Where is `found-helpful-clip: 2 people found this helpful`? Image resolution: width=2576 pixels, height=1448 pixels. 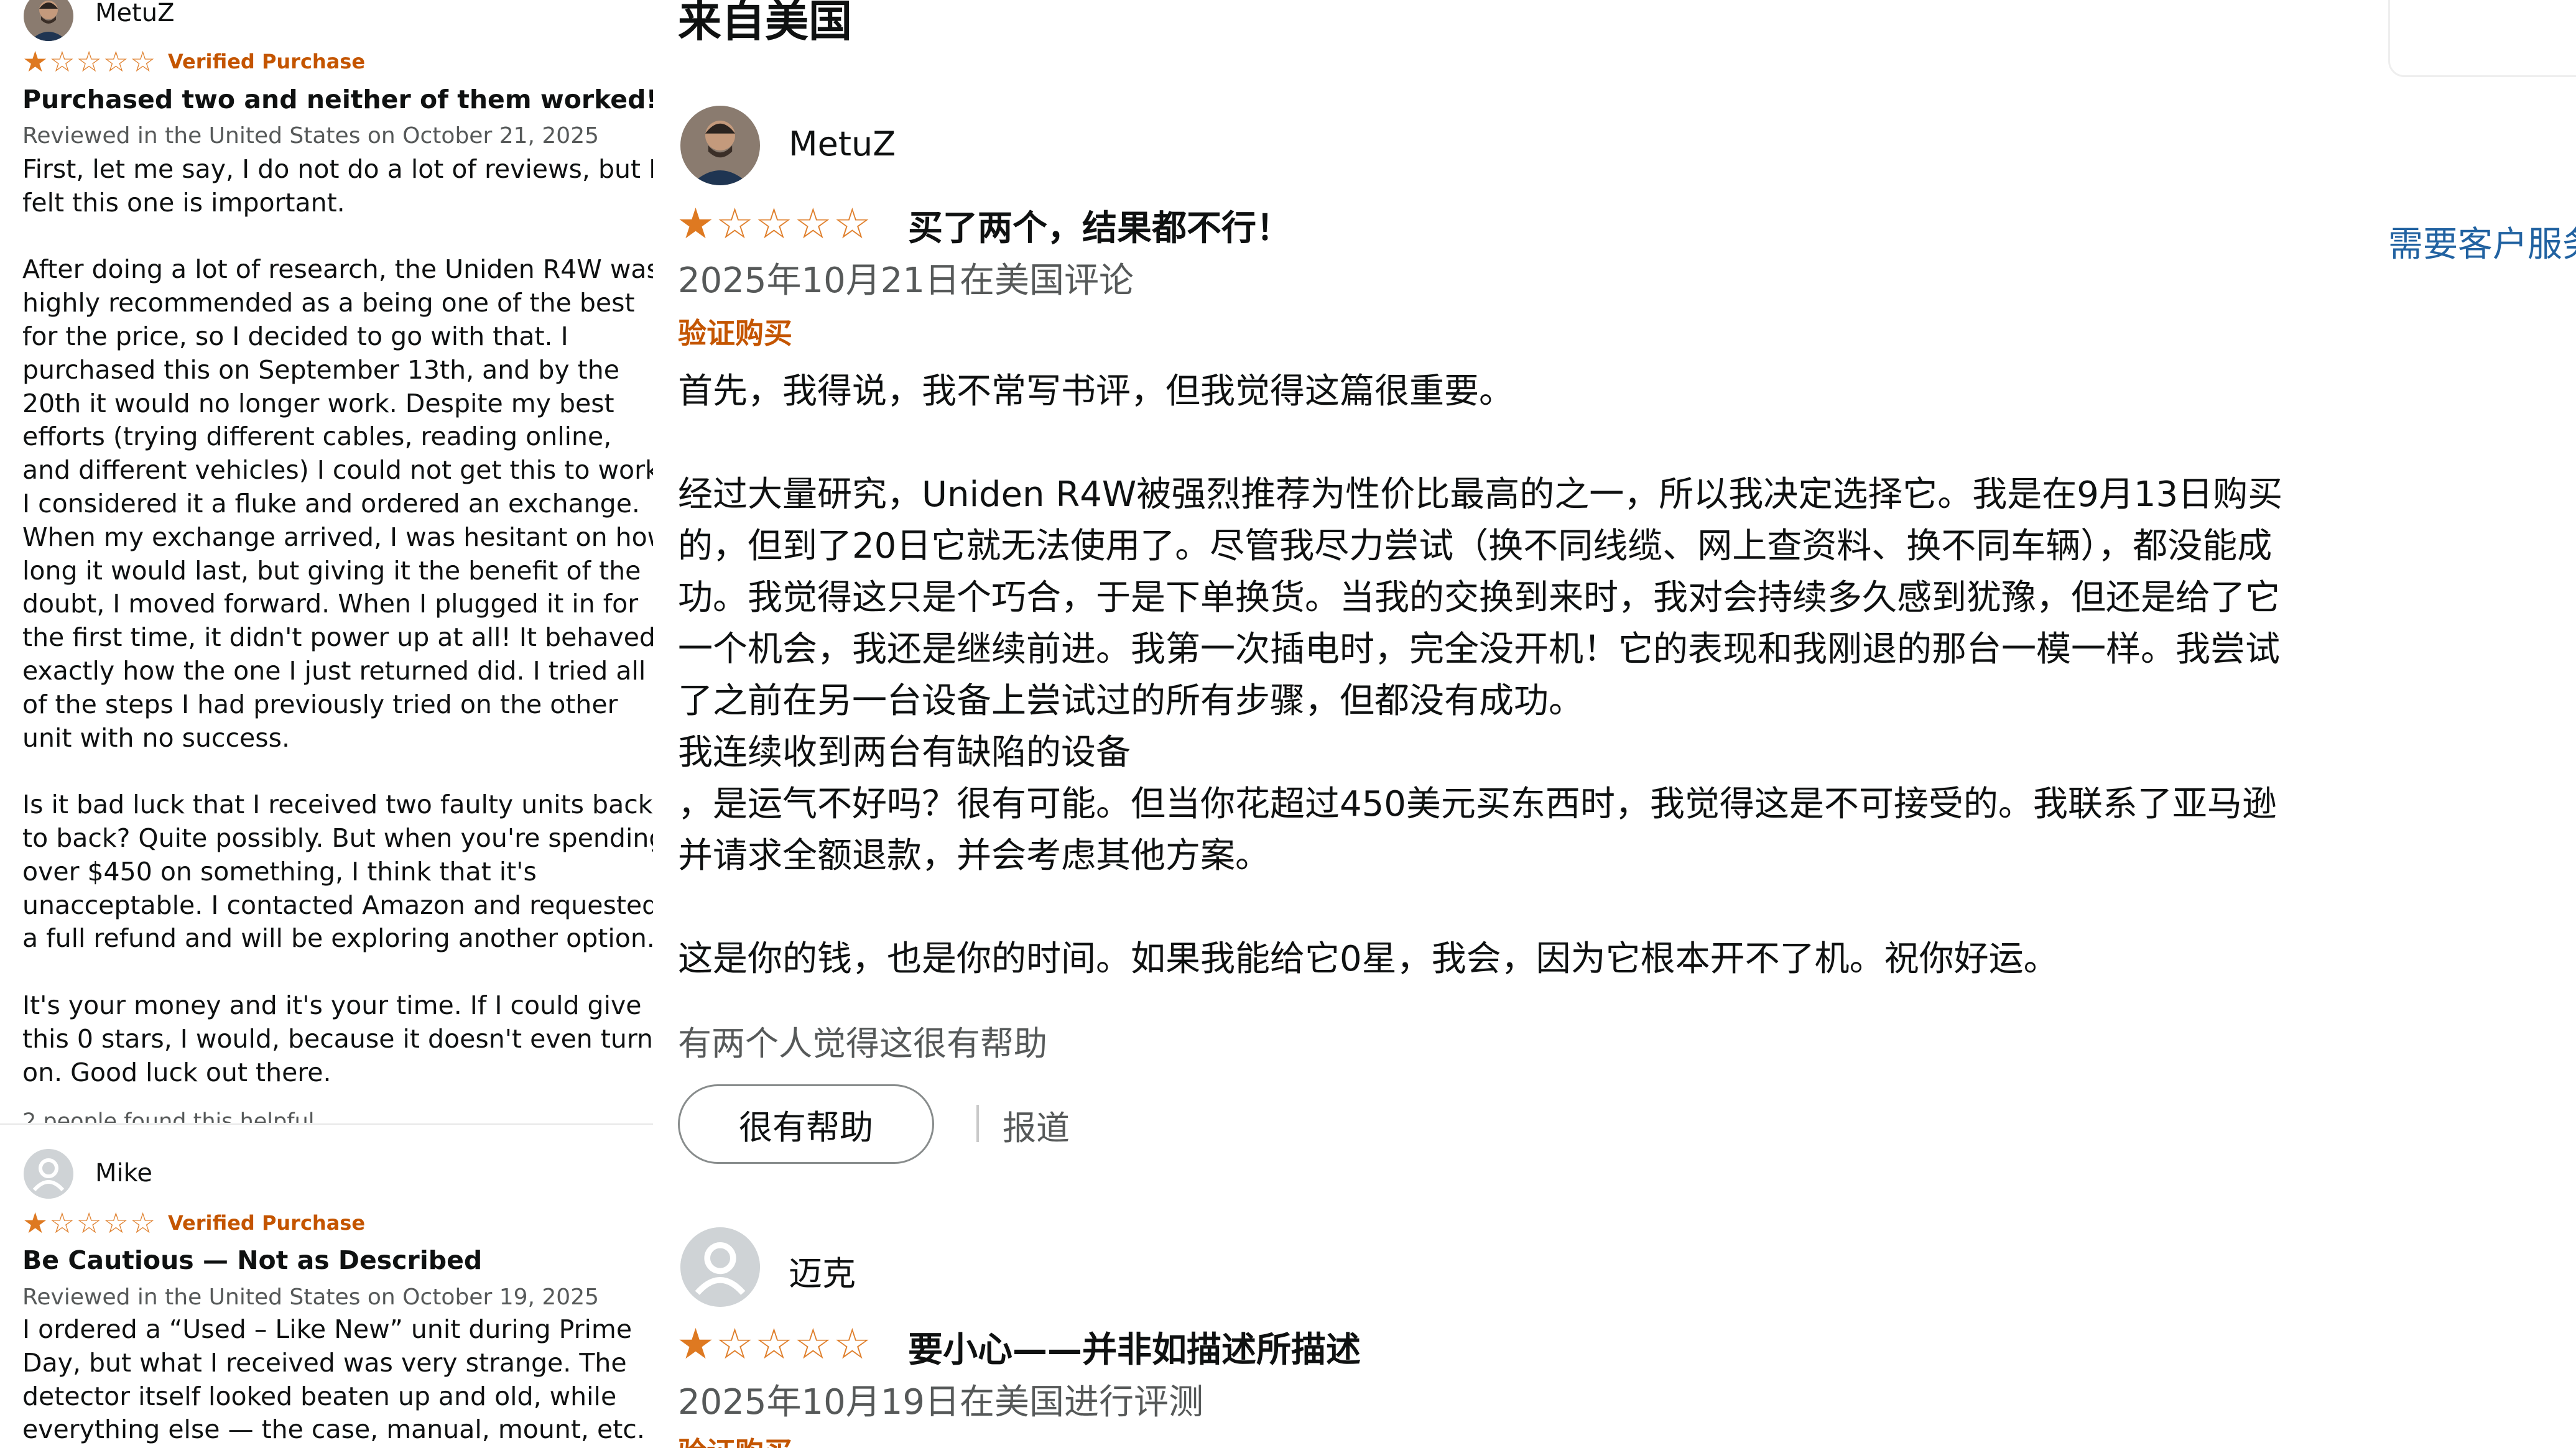
found-helpful-clip: 2 people found this helpful is located at coordinates (168, 1116).